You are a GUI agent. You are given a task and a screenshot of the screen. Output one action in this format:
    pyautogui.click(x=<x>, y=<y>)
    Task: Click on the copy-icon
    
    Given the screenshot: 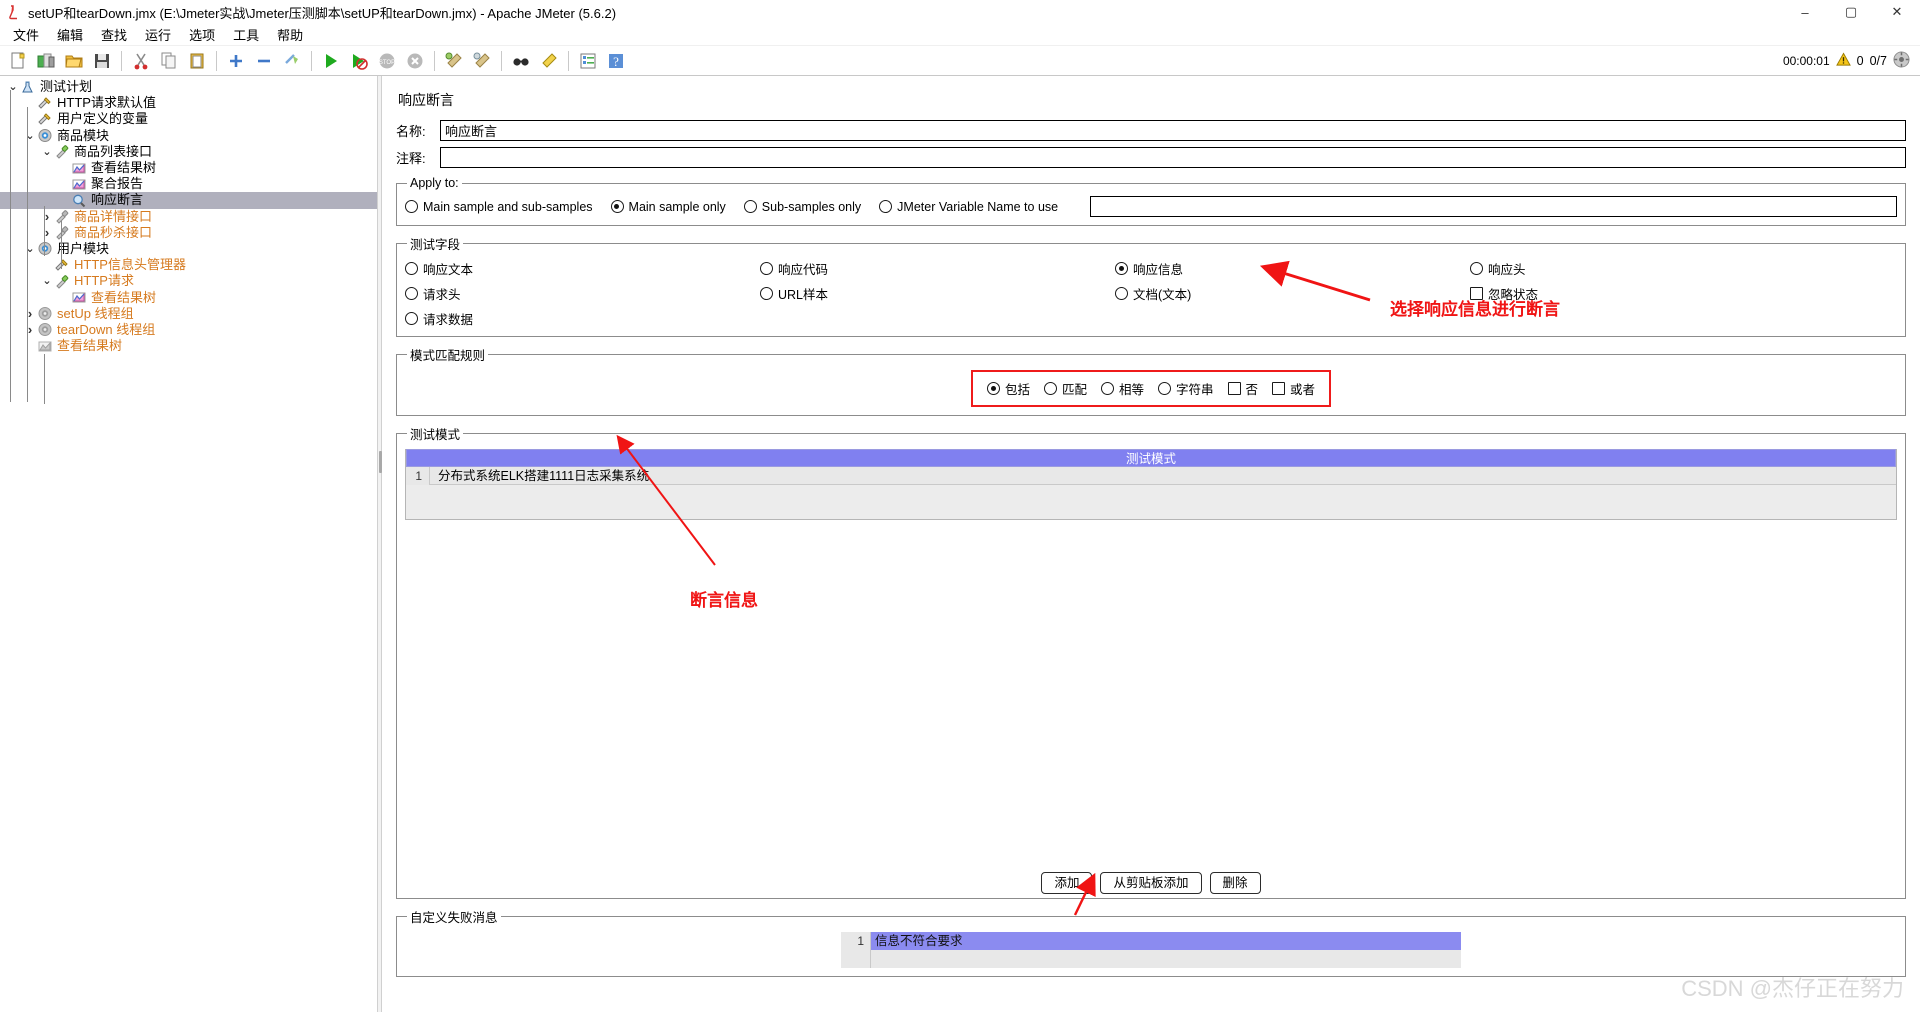 What is the action you would take?
    pyautogui.click(x=169, y=61)
    